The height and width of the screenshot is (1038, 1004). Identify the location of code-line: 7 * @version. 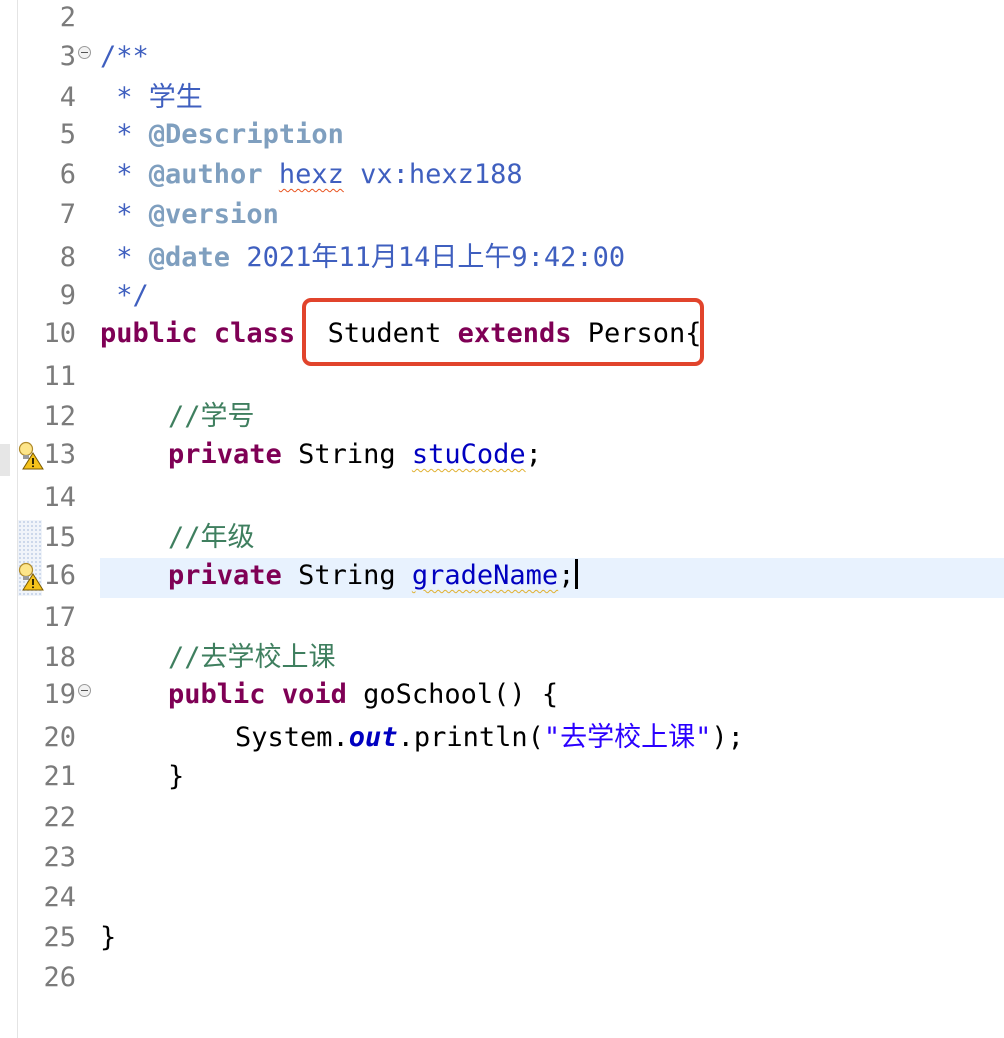
(502, 215).